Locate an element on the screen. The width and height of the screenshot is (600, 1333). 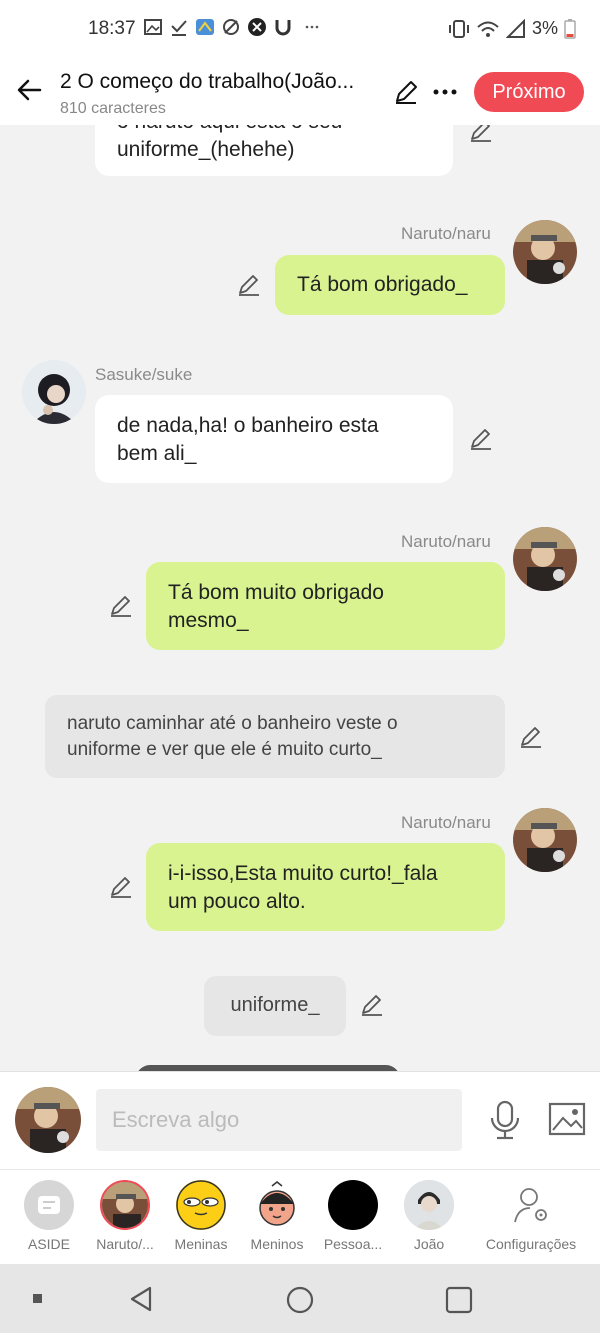
settings-button: Configurações is located at coordinates (531, 1216).